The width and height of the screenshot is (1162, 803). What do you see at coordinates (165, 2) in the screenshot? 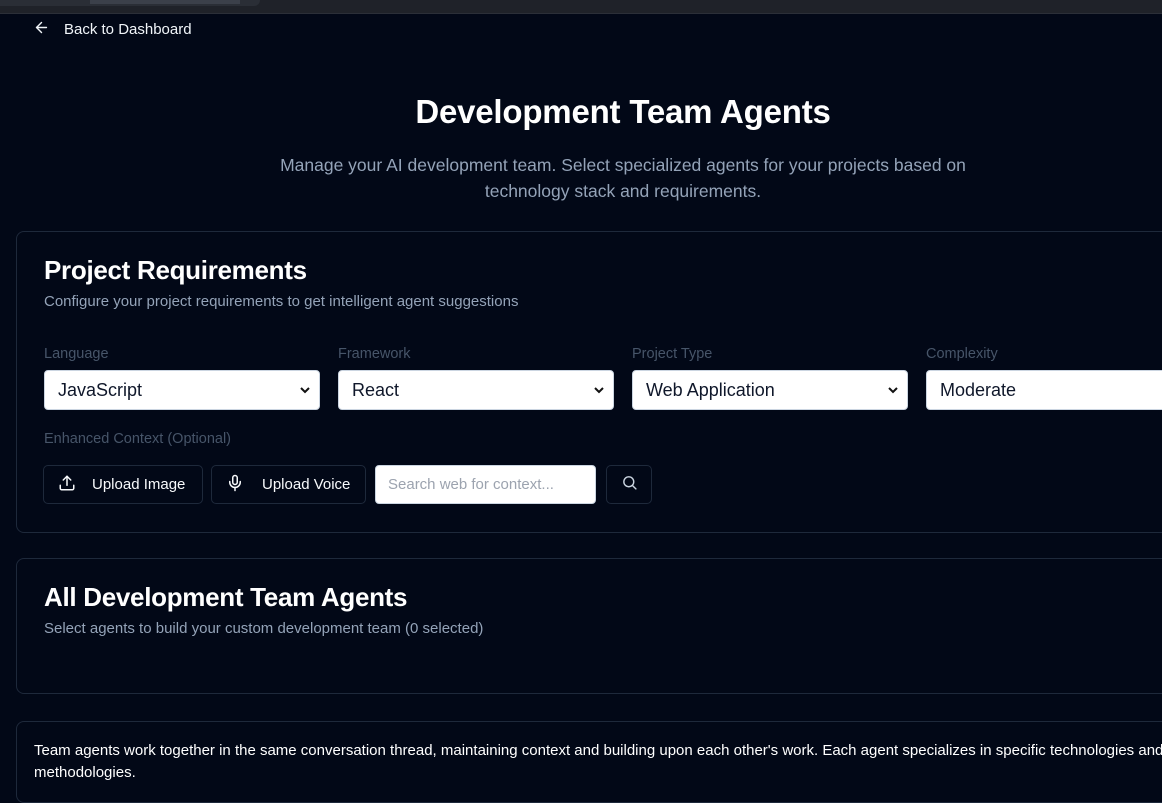
I see `browser-address-fragment` at bounding box center [165, 2].